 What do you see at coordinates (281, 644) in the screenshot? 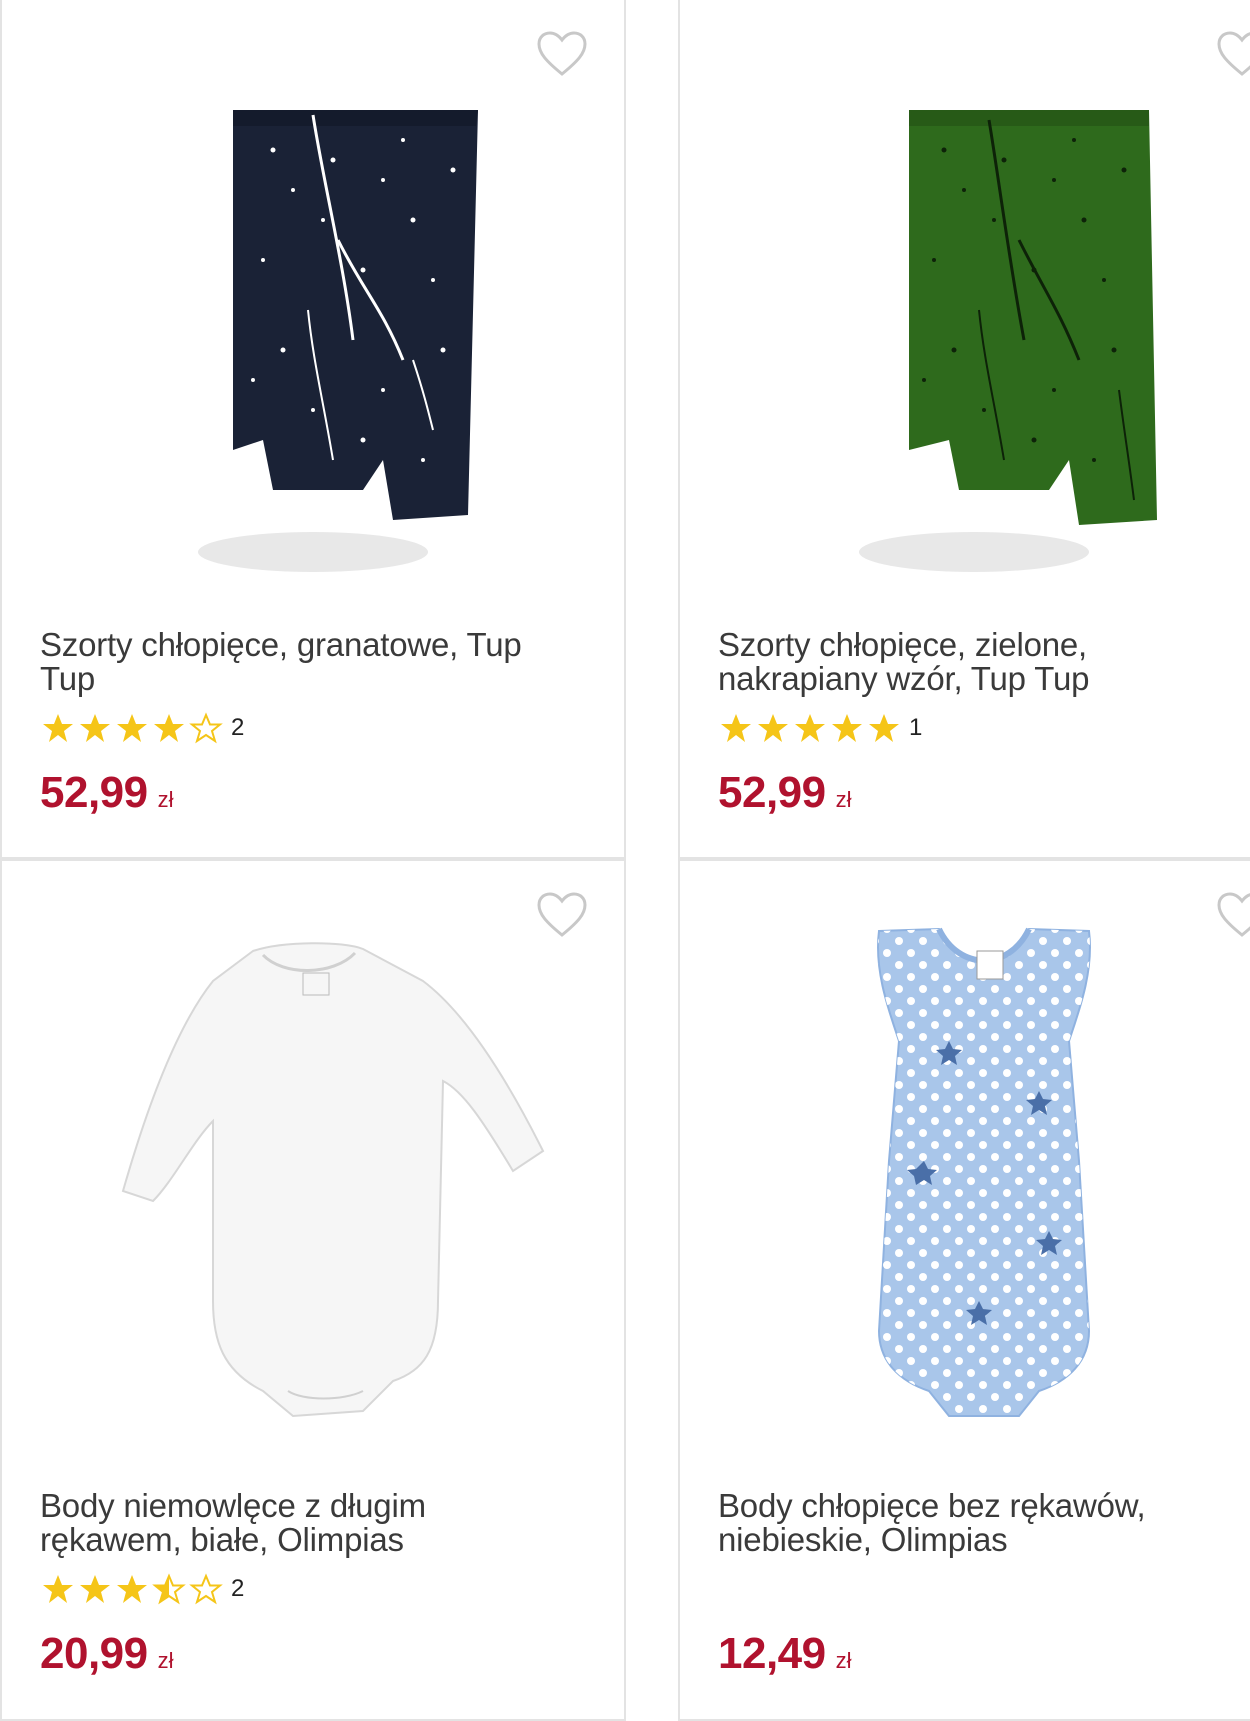
I see `product-title-line: Szorty chłopięce, granatowe, Tup` at bounding box center [281, 644].